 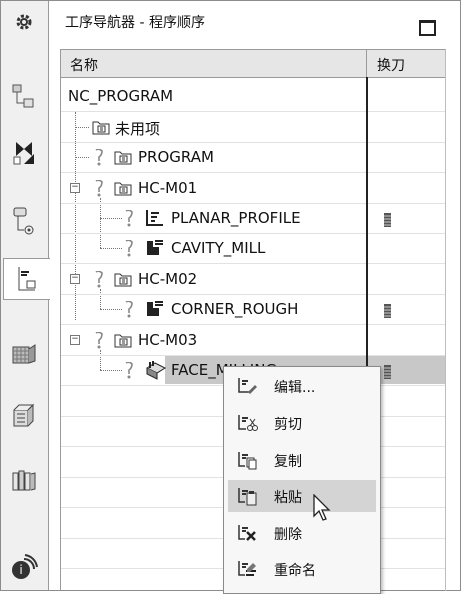 I want to click on corner-rough-icon, so click(x=155, y=311).